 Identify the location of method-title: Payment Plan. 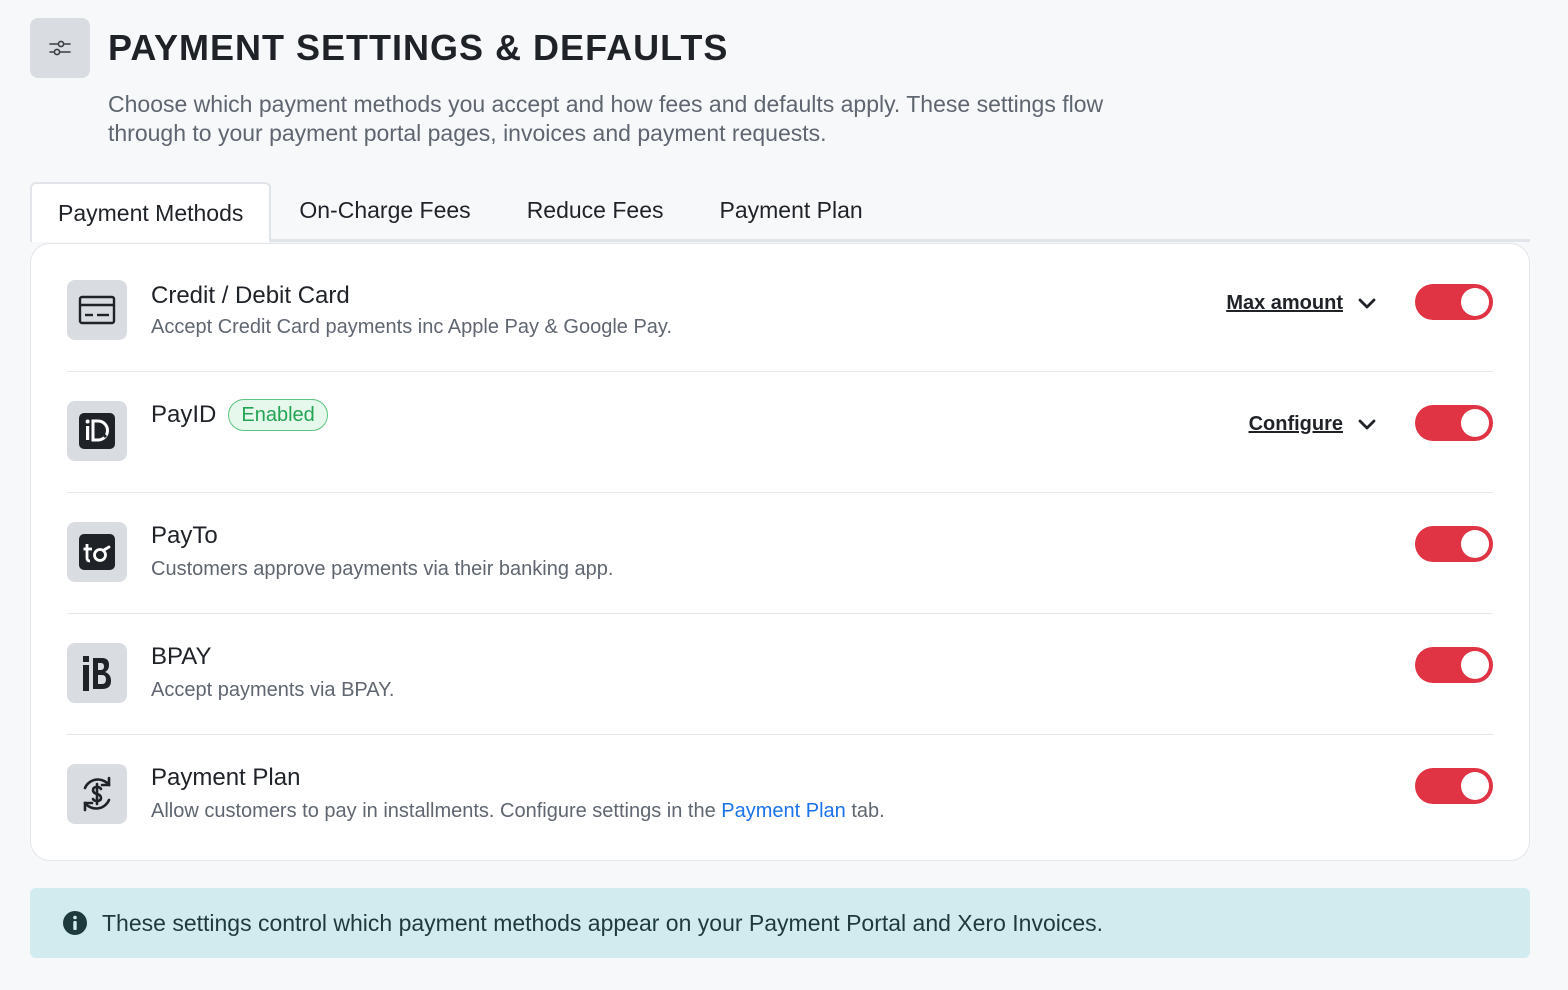
(226, 777).